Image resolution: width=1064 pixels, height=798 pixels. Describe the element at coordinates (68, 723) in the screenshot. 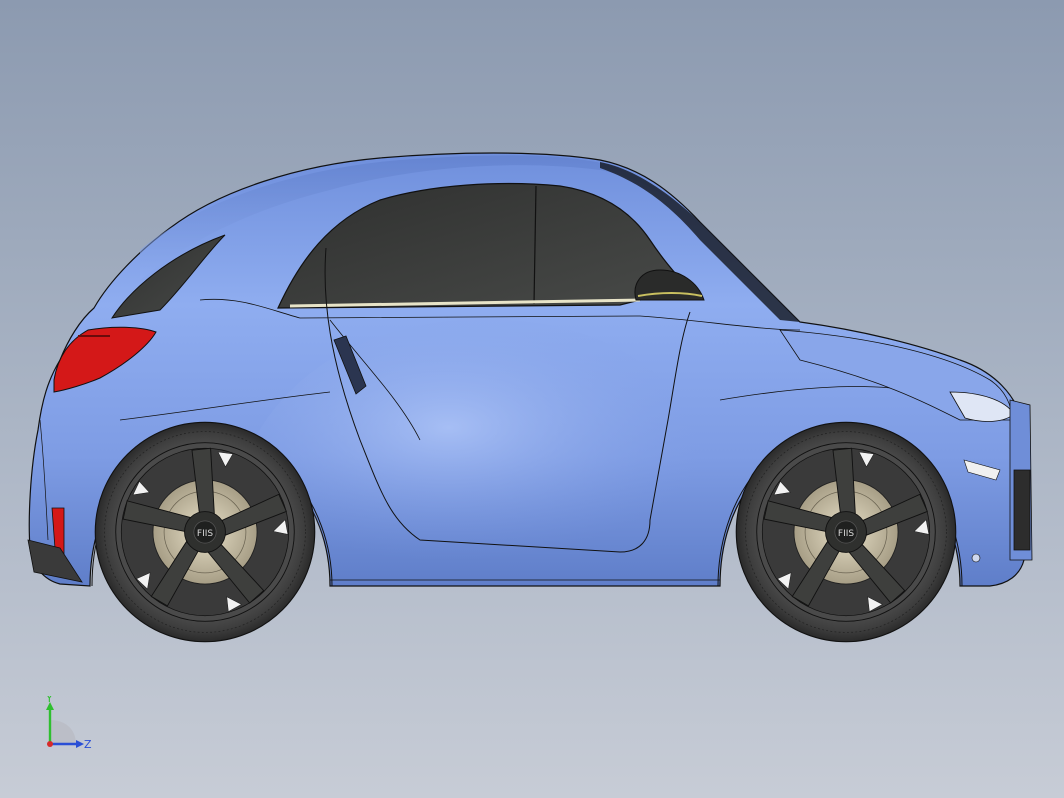

I see `axis-triad: Y Z` at that location.